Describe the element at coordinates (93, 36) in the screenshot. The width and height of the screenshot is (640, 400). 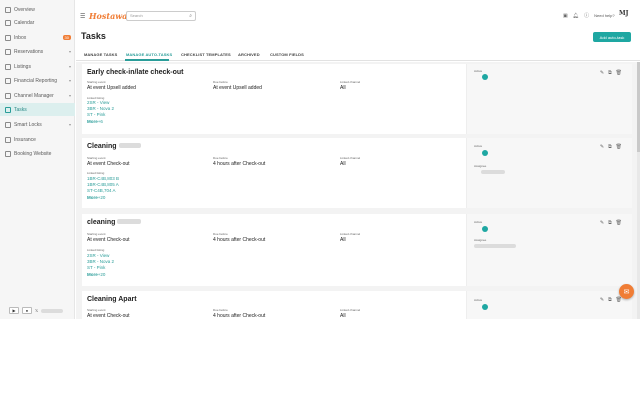
I see `page-title: Tasks` at that location.